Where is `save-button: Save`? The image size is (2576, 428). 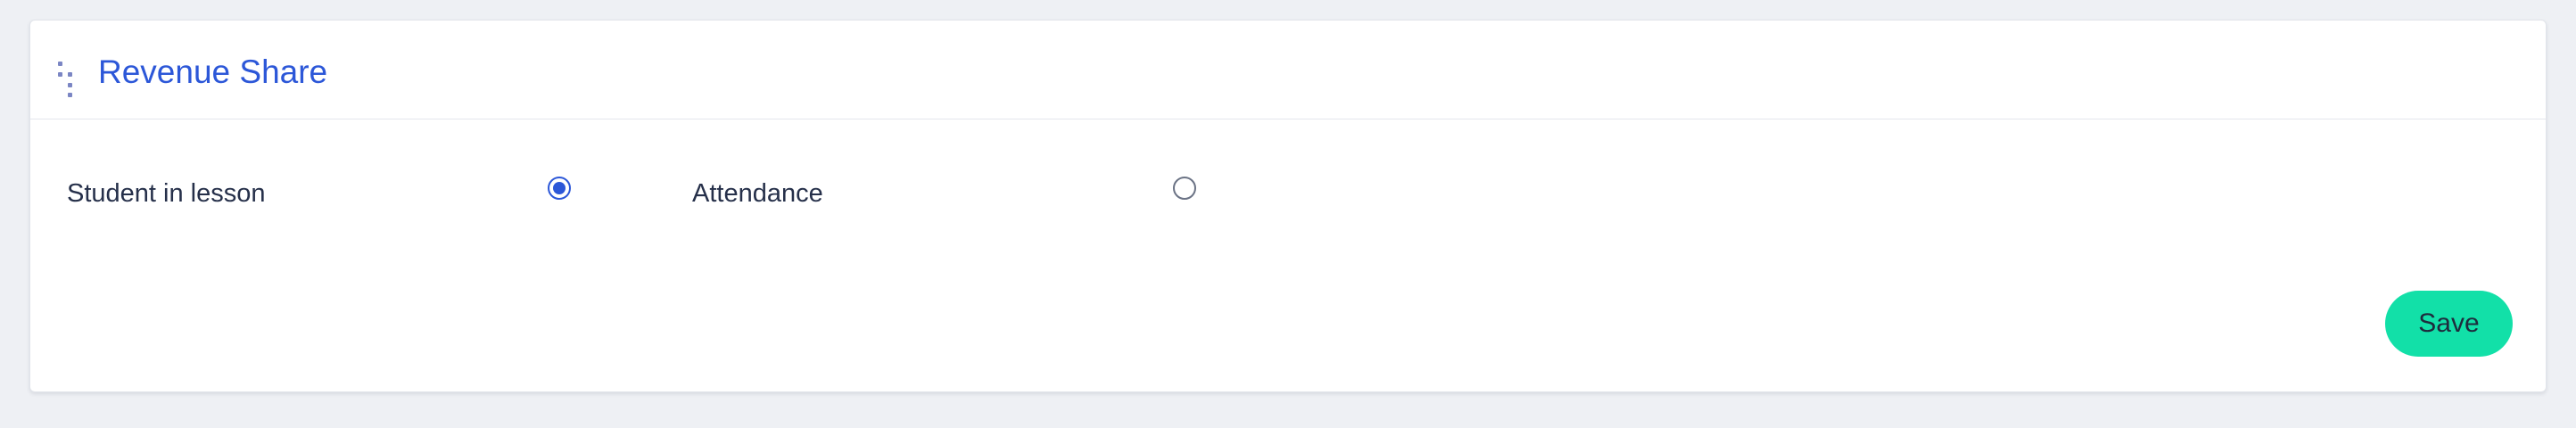 save-button: Save is located at coordinates (2449, 324).